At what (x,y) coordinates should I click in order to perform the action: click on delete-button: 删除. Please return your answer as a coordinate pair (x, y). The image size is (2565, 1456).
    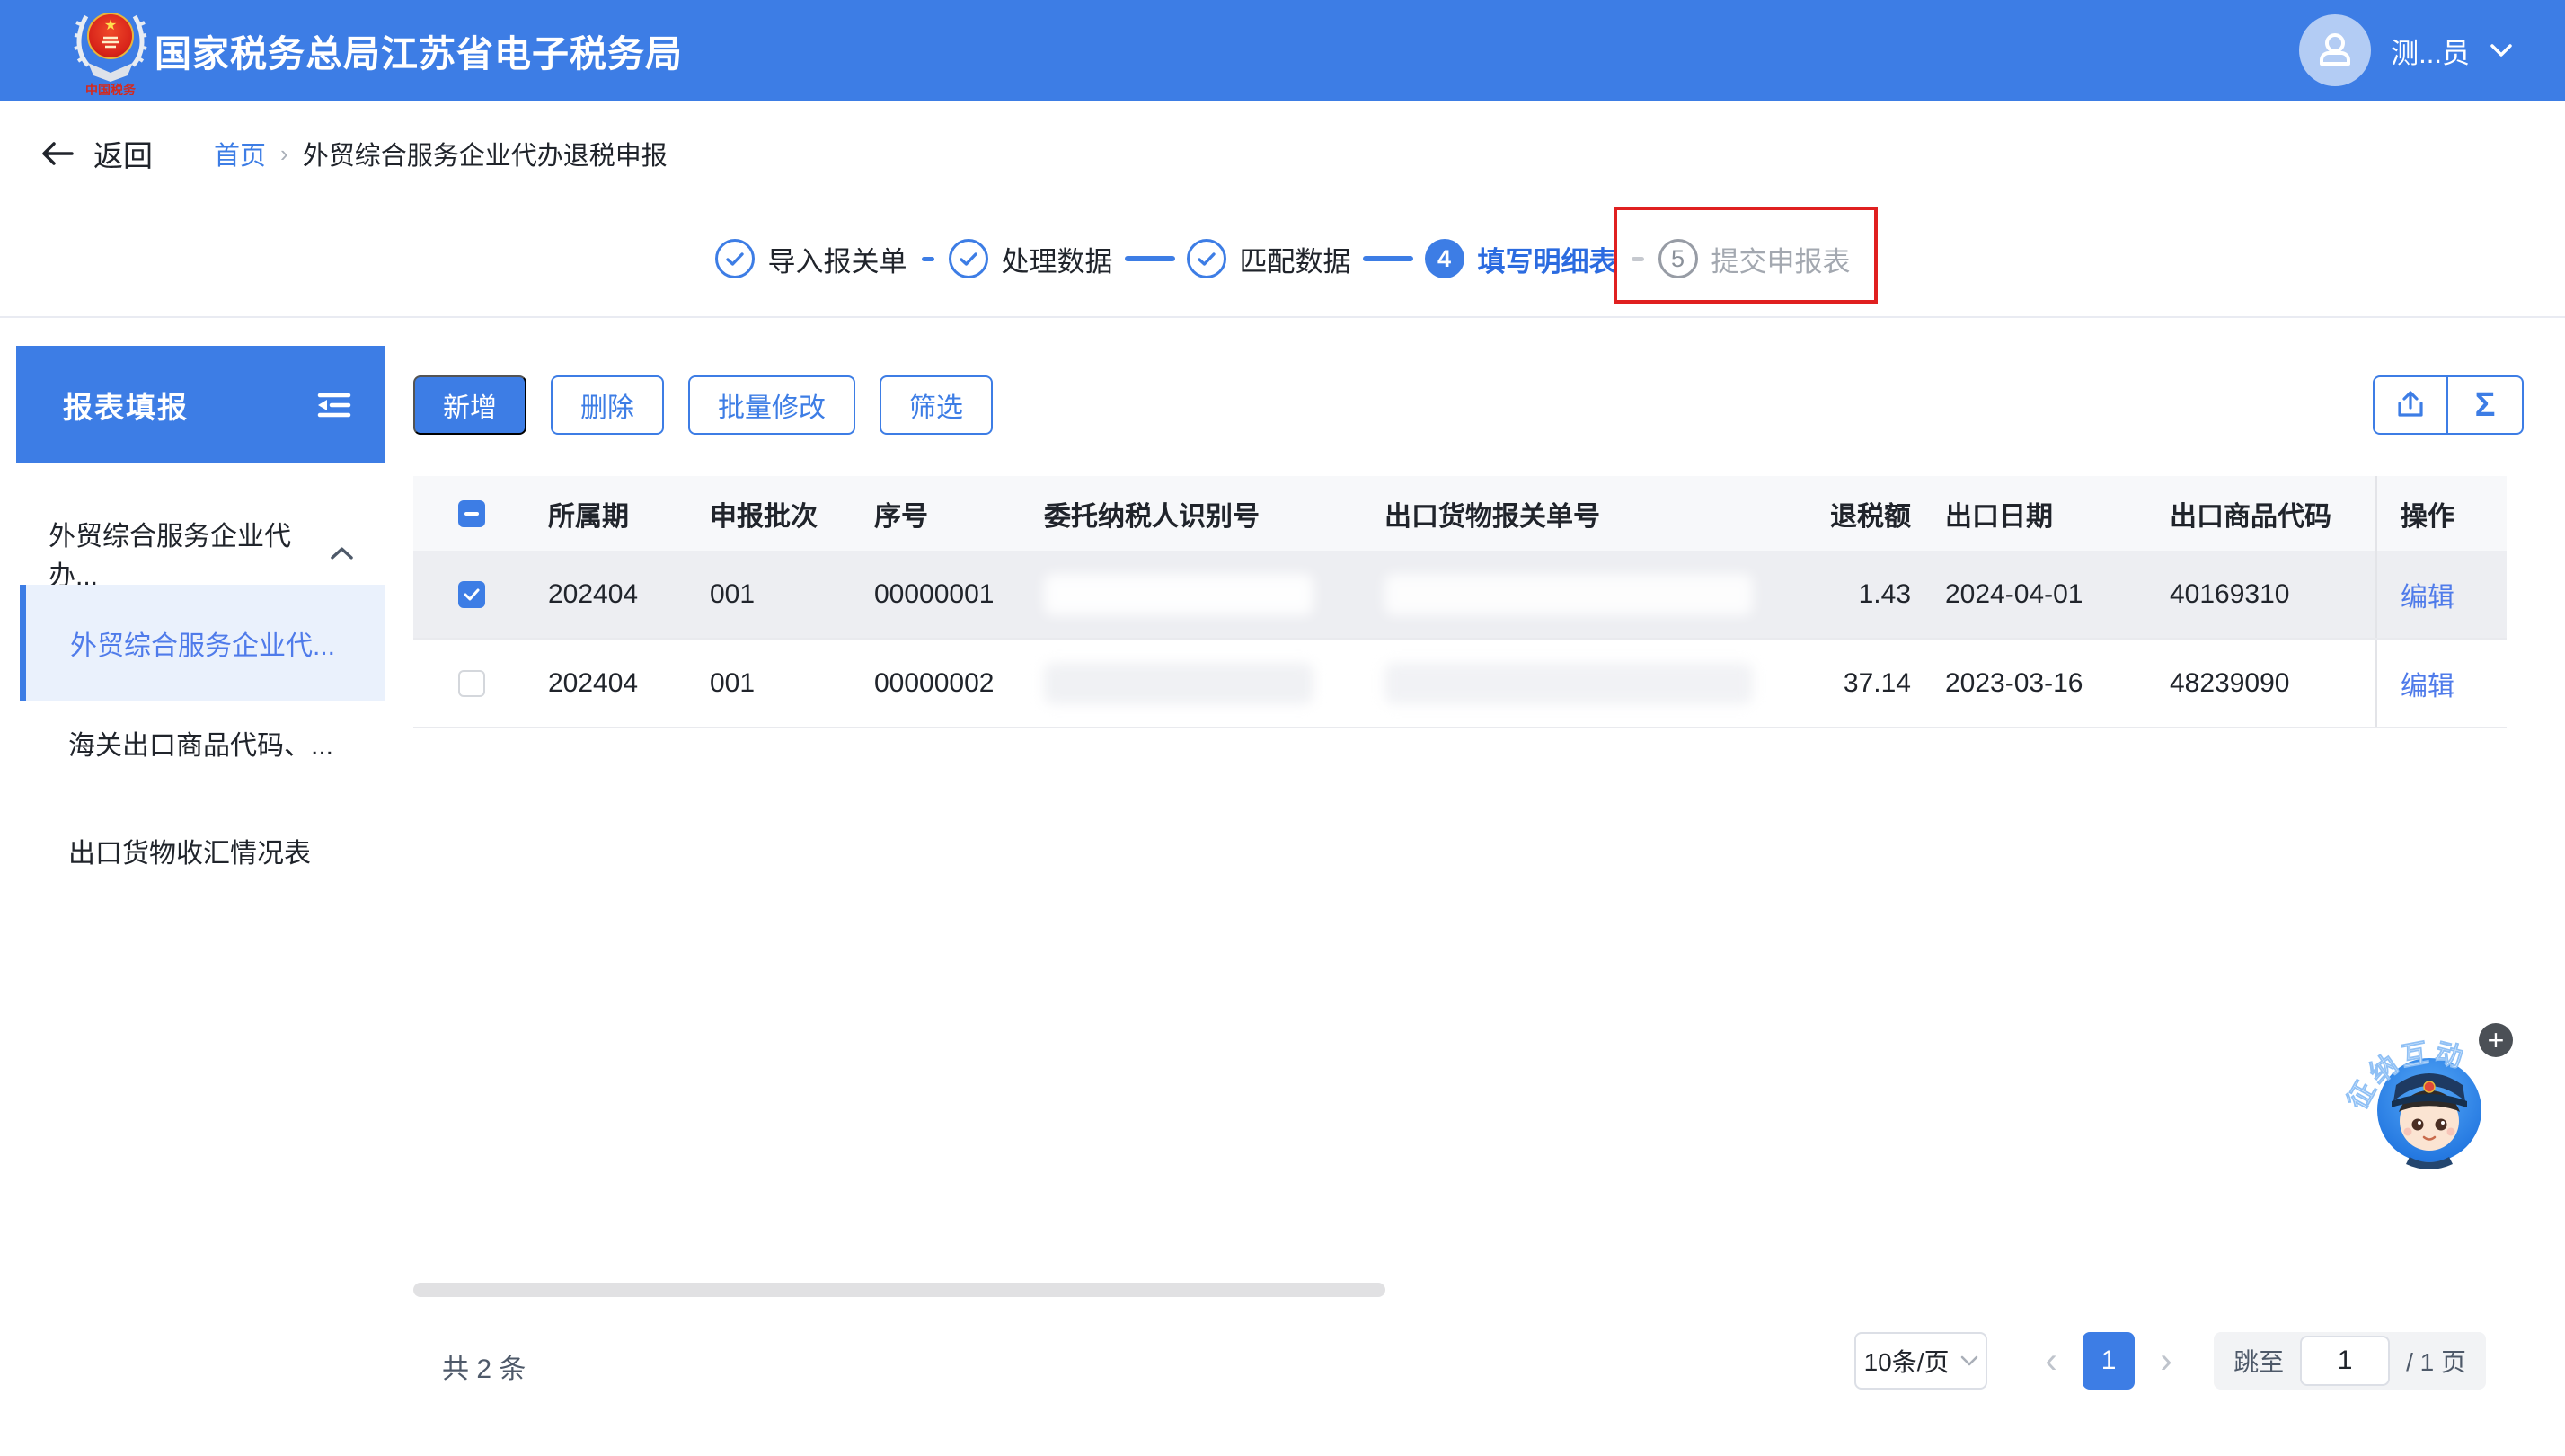
    Looking at the image, I should click on (607, 405).